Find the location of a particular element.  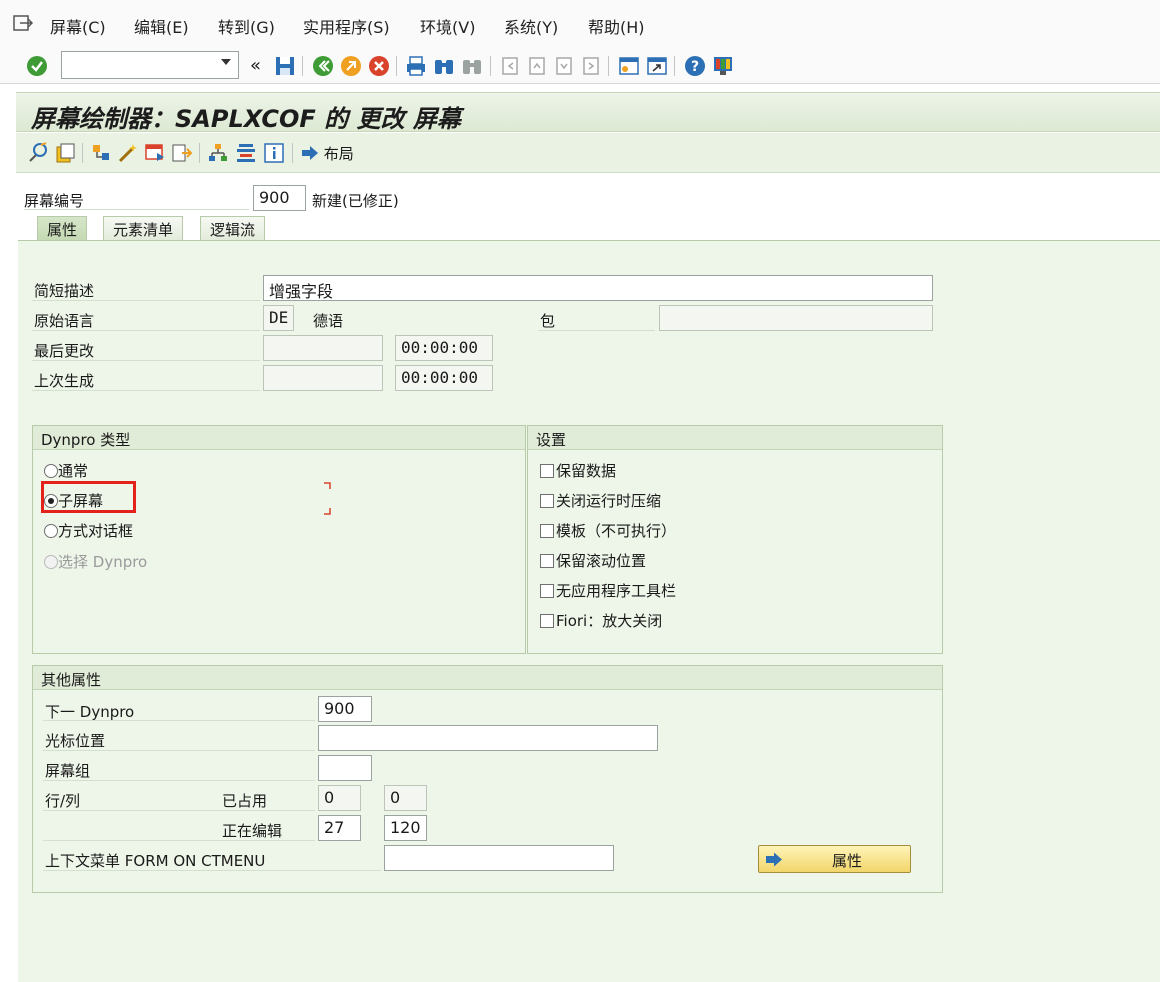

menu-goto: 转到(G) is located at coordinates (246, 26).